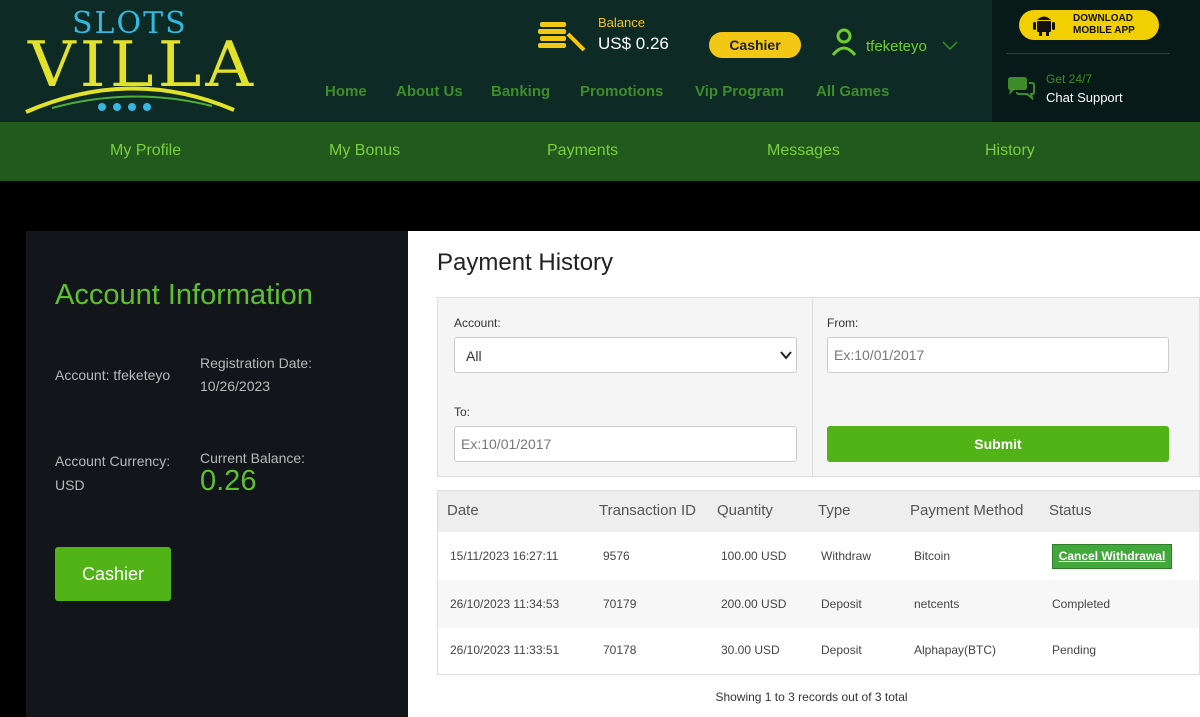 The width and height of the screenshot is (1200, 717). What do you see at coordinates (505, 650) in the screenshot?
I see `row-date: 26/10/2023 11:33:51` at bounding box center [505, 650].